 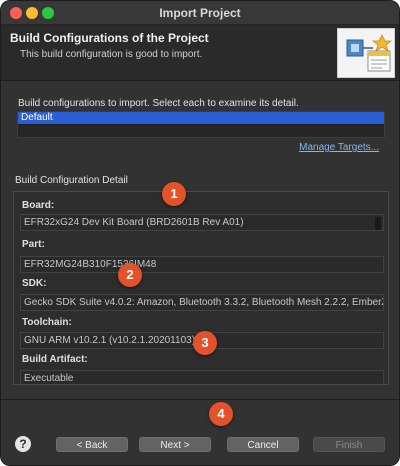 What do you see at coordinates (201, 131) in the screenshot?
I see `list-empty-row` at bounding box center [201, 131].